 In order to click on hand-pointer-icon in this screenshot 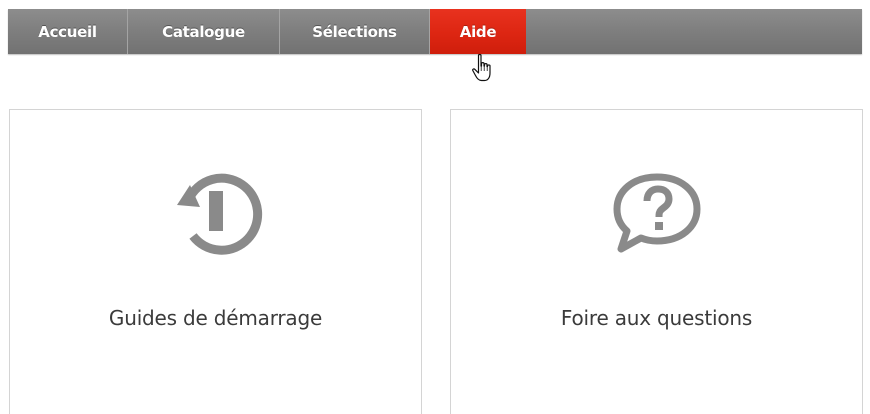, I will do `click(481, 67)`.